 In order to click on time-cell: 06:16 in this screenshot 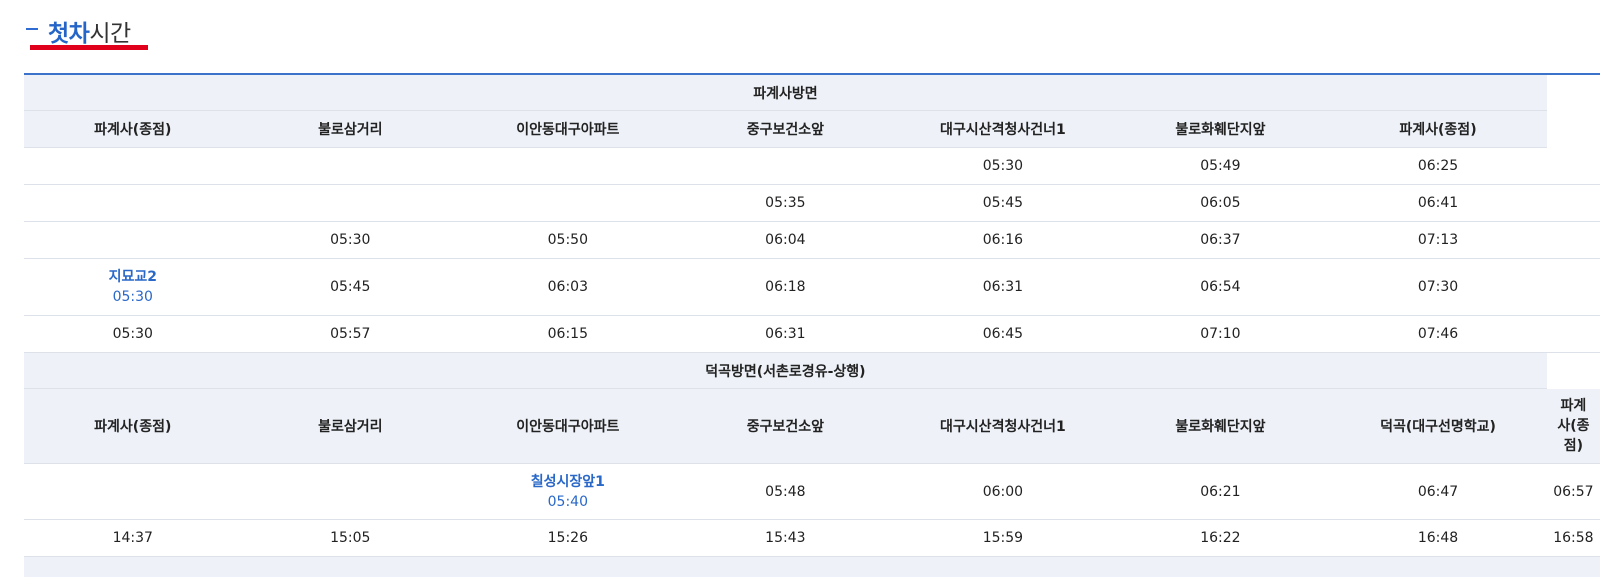, I will do `click(1003, 240)`.